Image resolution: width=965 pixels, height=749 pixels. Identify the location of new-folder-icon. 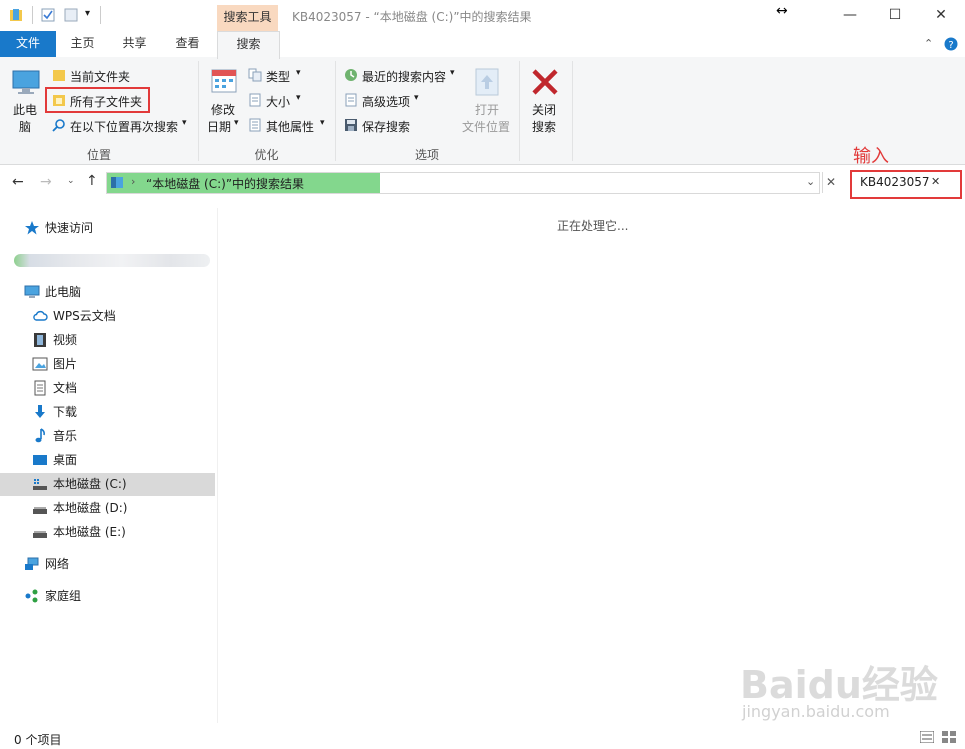
(71, 15).